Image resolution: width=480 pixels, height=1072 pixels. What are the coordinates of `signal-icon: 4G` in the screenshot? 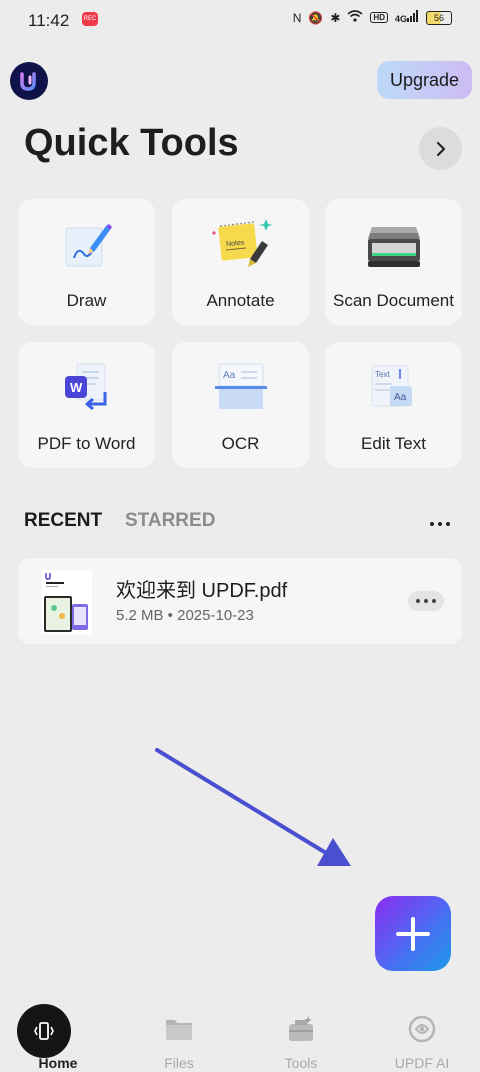 It's located at (407, 17).